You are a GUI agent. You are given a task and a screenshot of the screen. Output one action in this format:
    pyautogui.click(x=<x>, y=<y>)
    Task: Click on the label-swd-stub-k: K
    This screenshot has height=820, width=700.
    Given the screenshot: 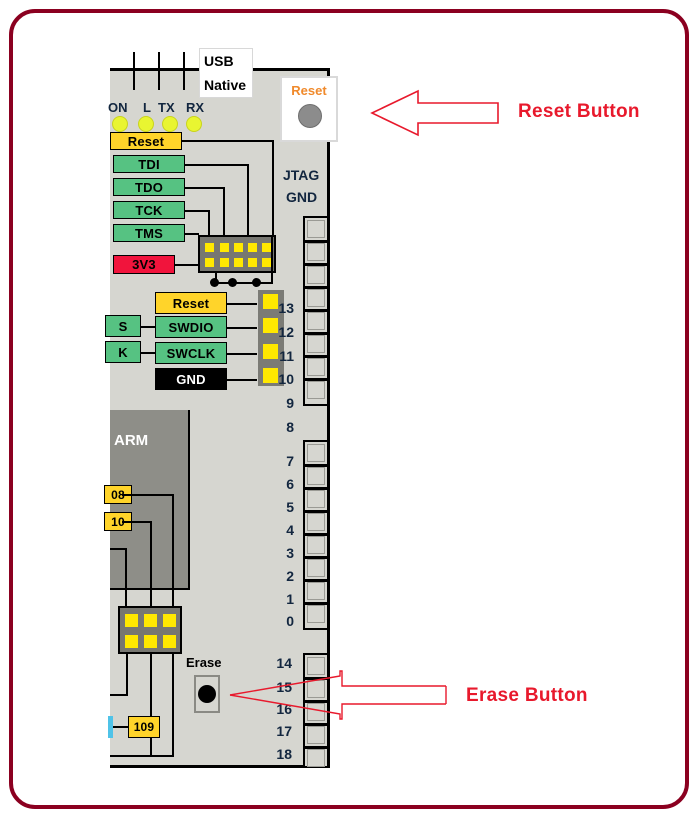 What is the action you would take?
    pyautogui.click(x=123, y=352)
    